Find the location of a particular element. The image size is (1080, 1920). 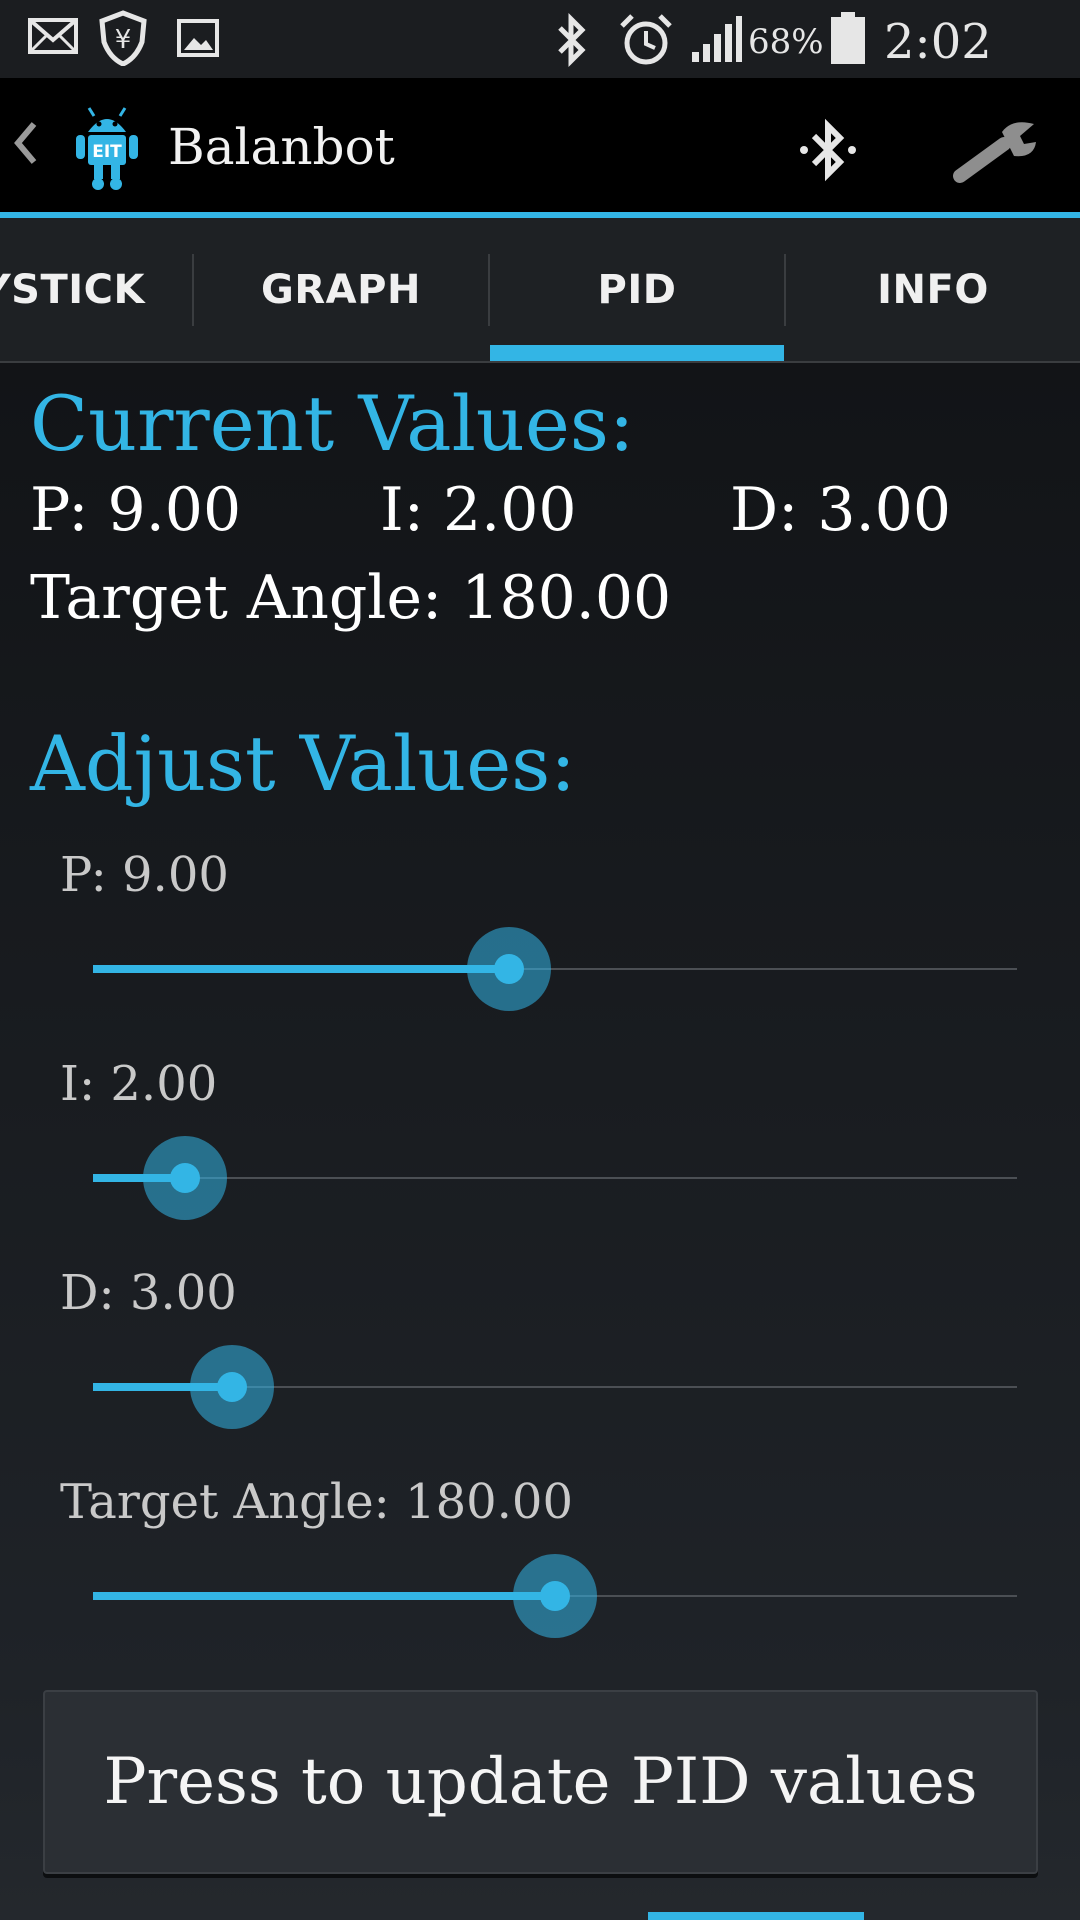

target-angle-slider-label: Target Angle: 180.00 is located at coordinates (316, 1502).